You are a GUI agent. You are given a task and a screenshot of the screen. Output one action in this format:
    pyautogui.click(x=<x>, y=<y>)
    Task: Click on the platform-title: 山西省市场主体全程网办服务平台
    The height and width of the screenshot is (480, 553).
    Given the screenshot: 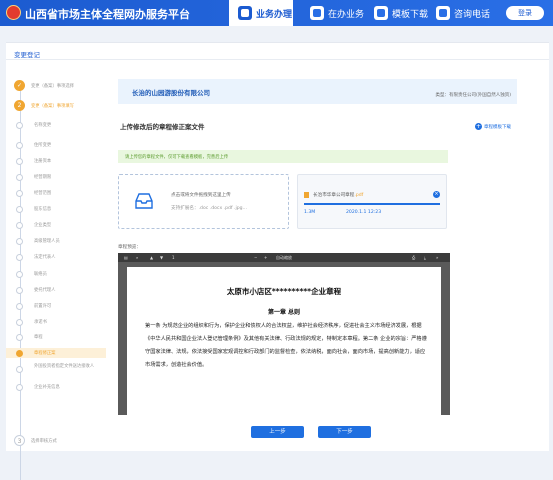 What is the action you would take?
    pyautogui.click(x=107, y=14)
    